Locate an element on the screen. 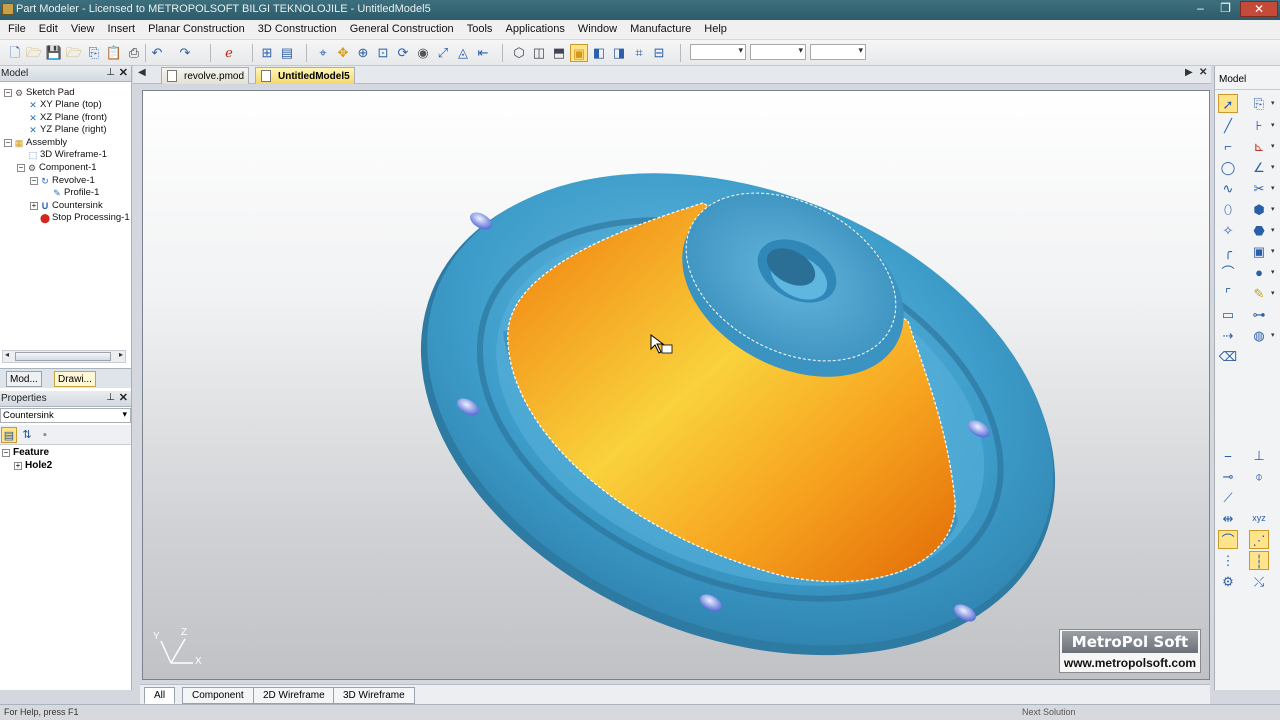  open-folder-icon: 🗁 is located at coordinates (34, 53).